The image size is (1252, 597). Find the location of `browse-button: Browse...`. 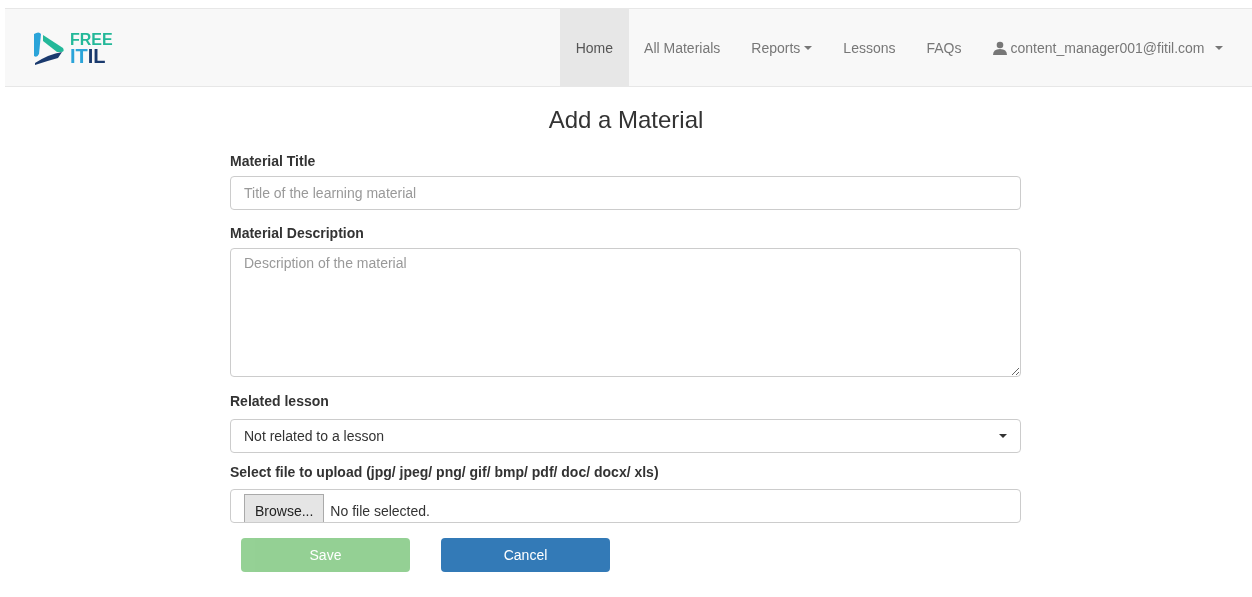

browse-button: Browse... is located at coordinates (284, 508).